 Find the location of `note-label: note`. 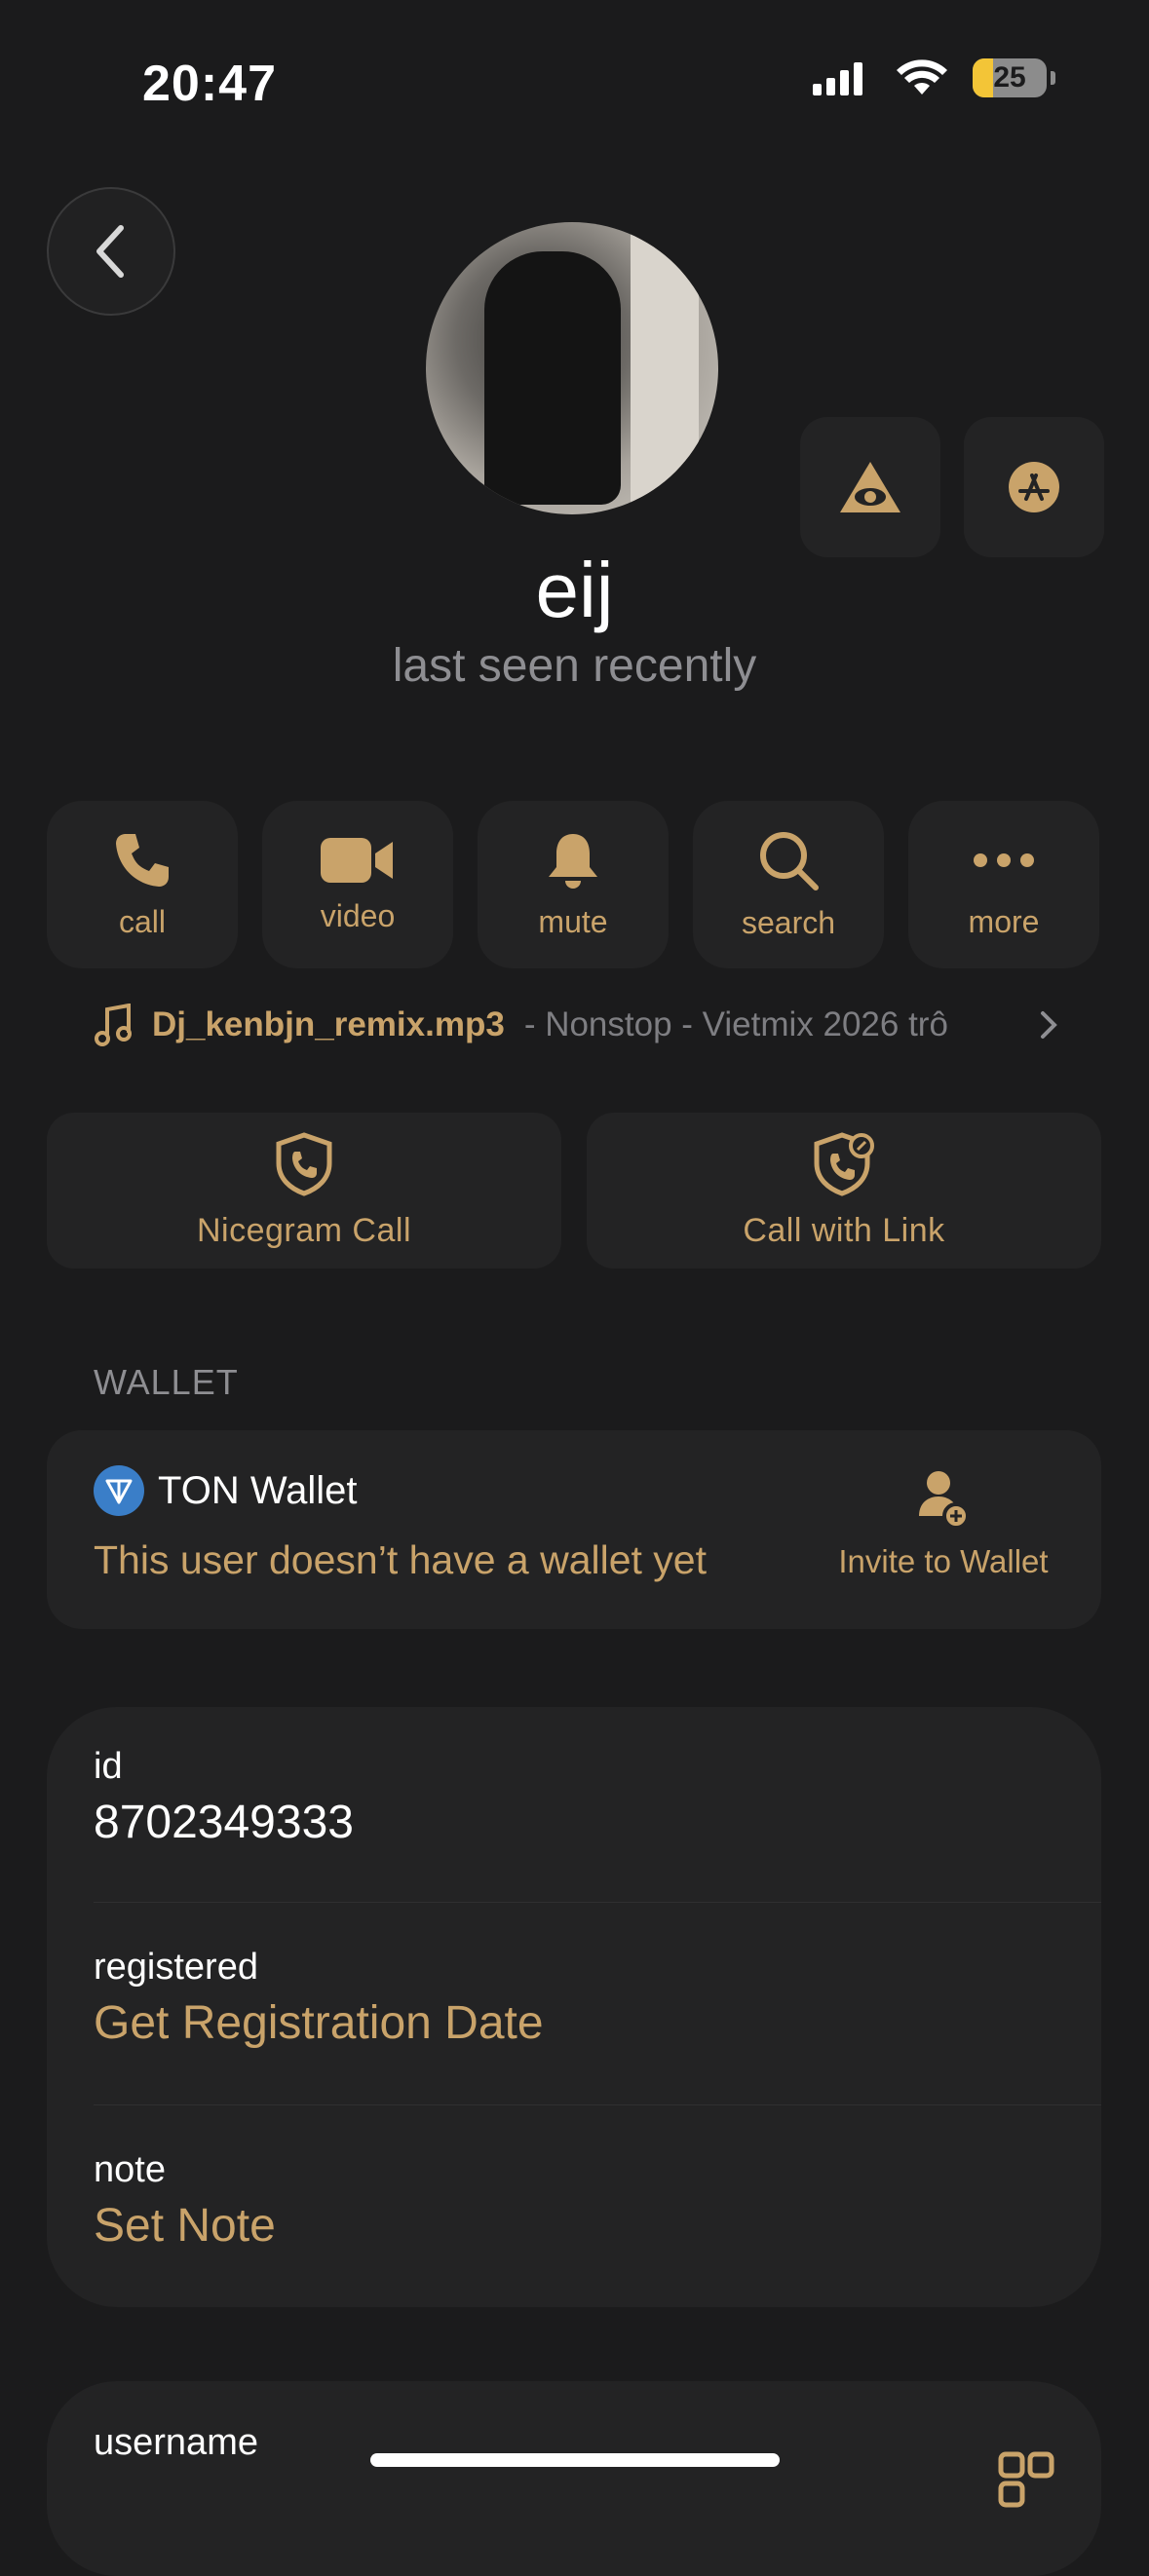

note-label: note is located at coordinates (130, 2169).